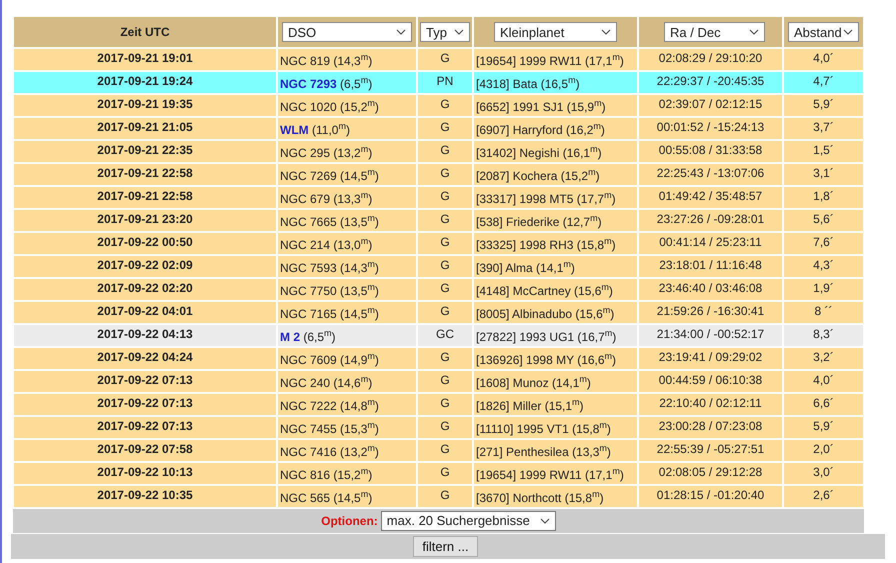 The image size is (896, 563). Describe the element at coordinates (710, 311) in the screenshot. I see `coordinates-text: 21:59:26 / -16:30:41` at that location.